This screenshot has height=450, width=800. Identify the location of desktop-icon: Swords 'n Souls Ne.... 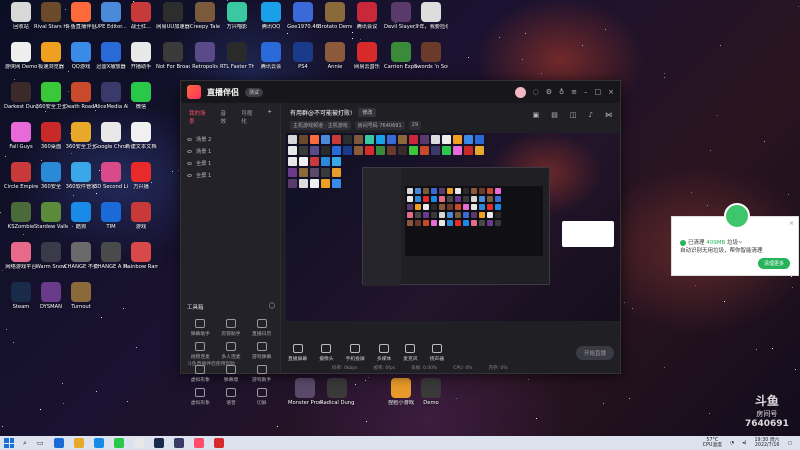
(431, 56).